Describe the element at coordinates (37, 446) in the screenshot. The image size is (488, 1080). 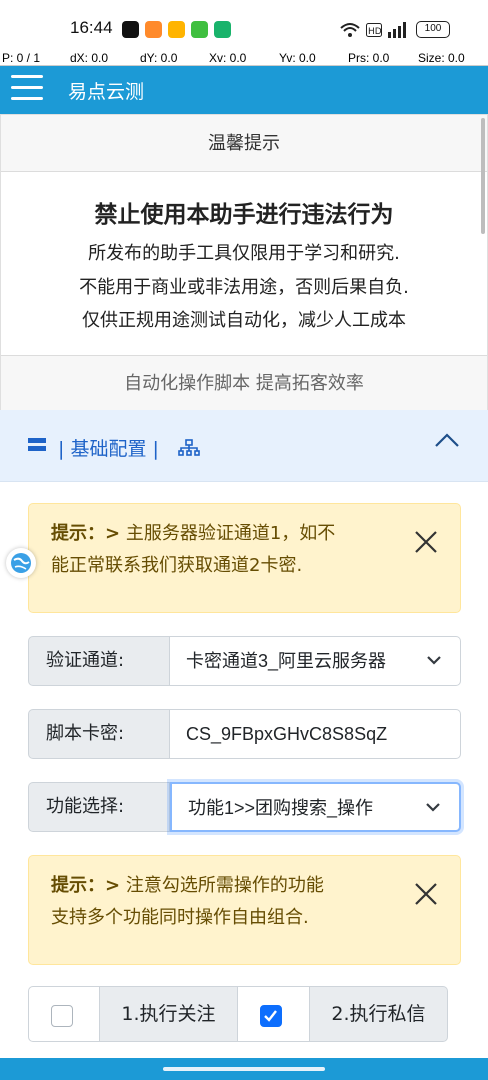
I see `list-icon` at that location.